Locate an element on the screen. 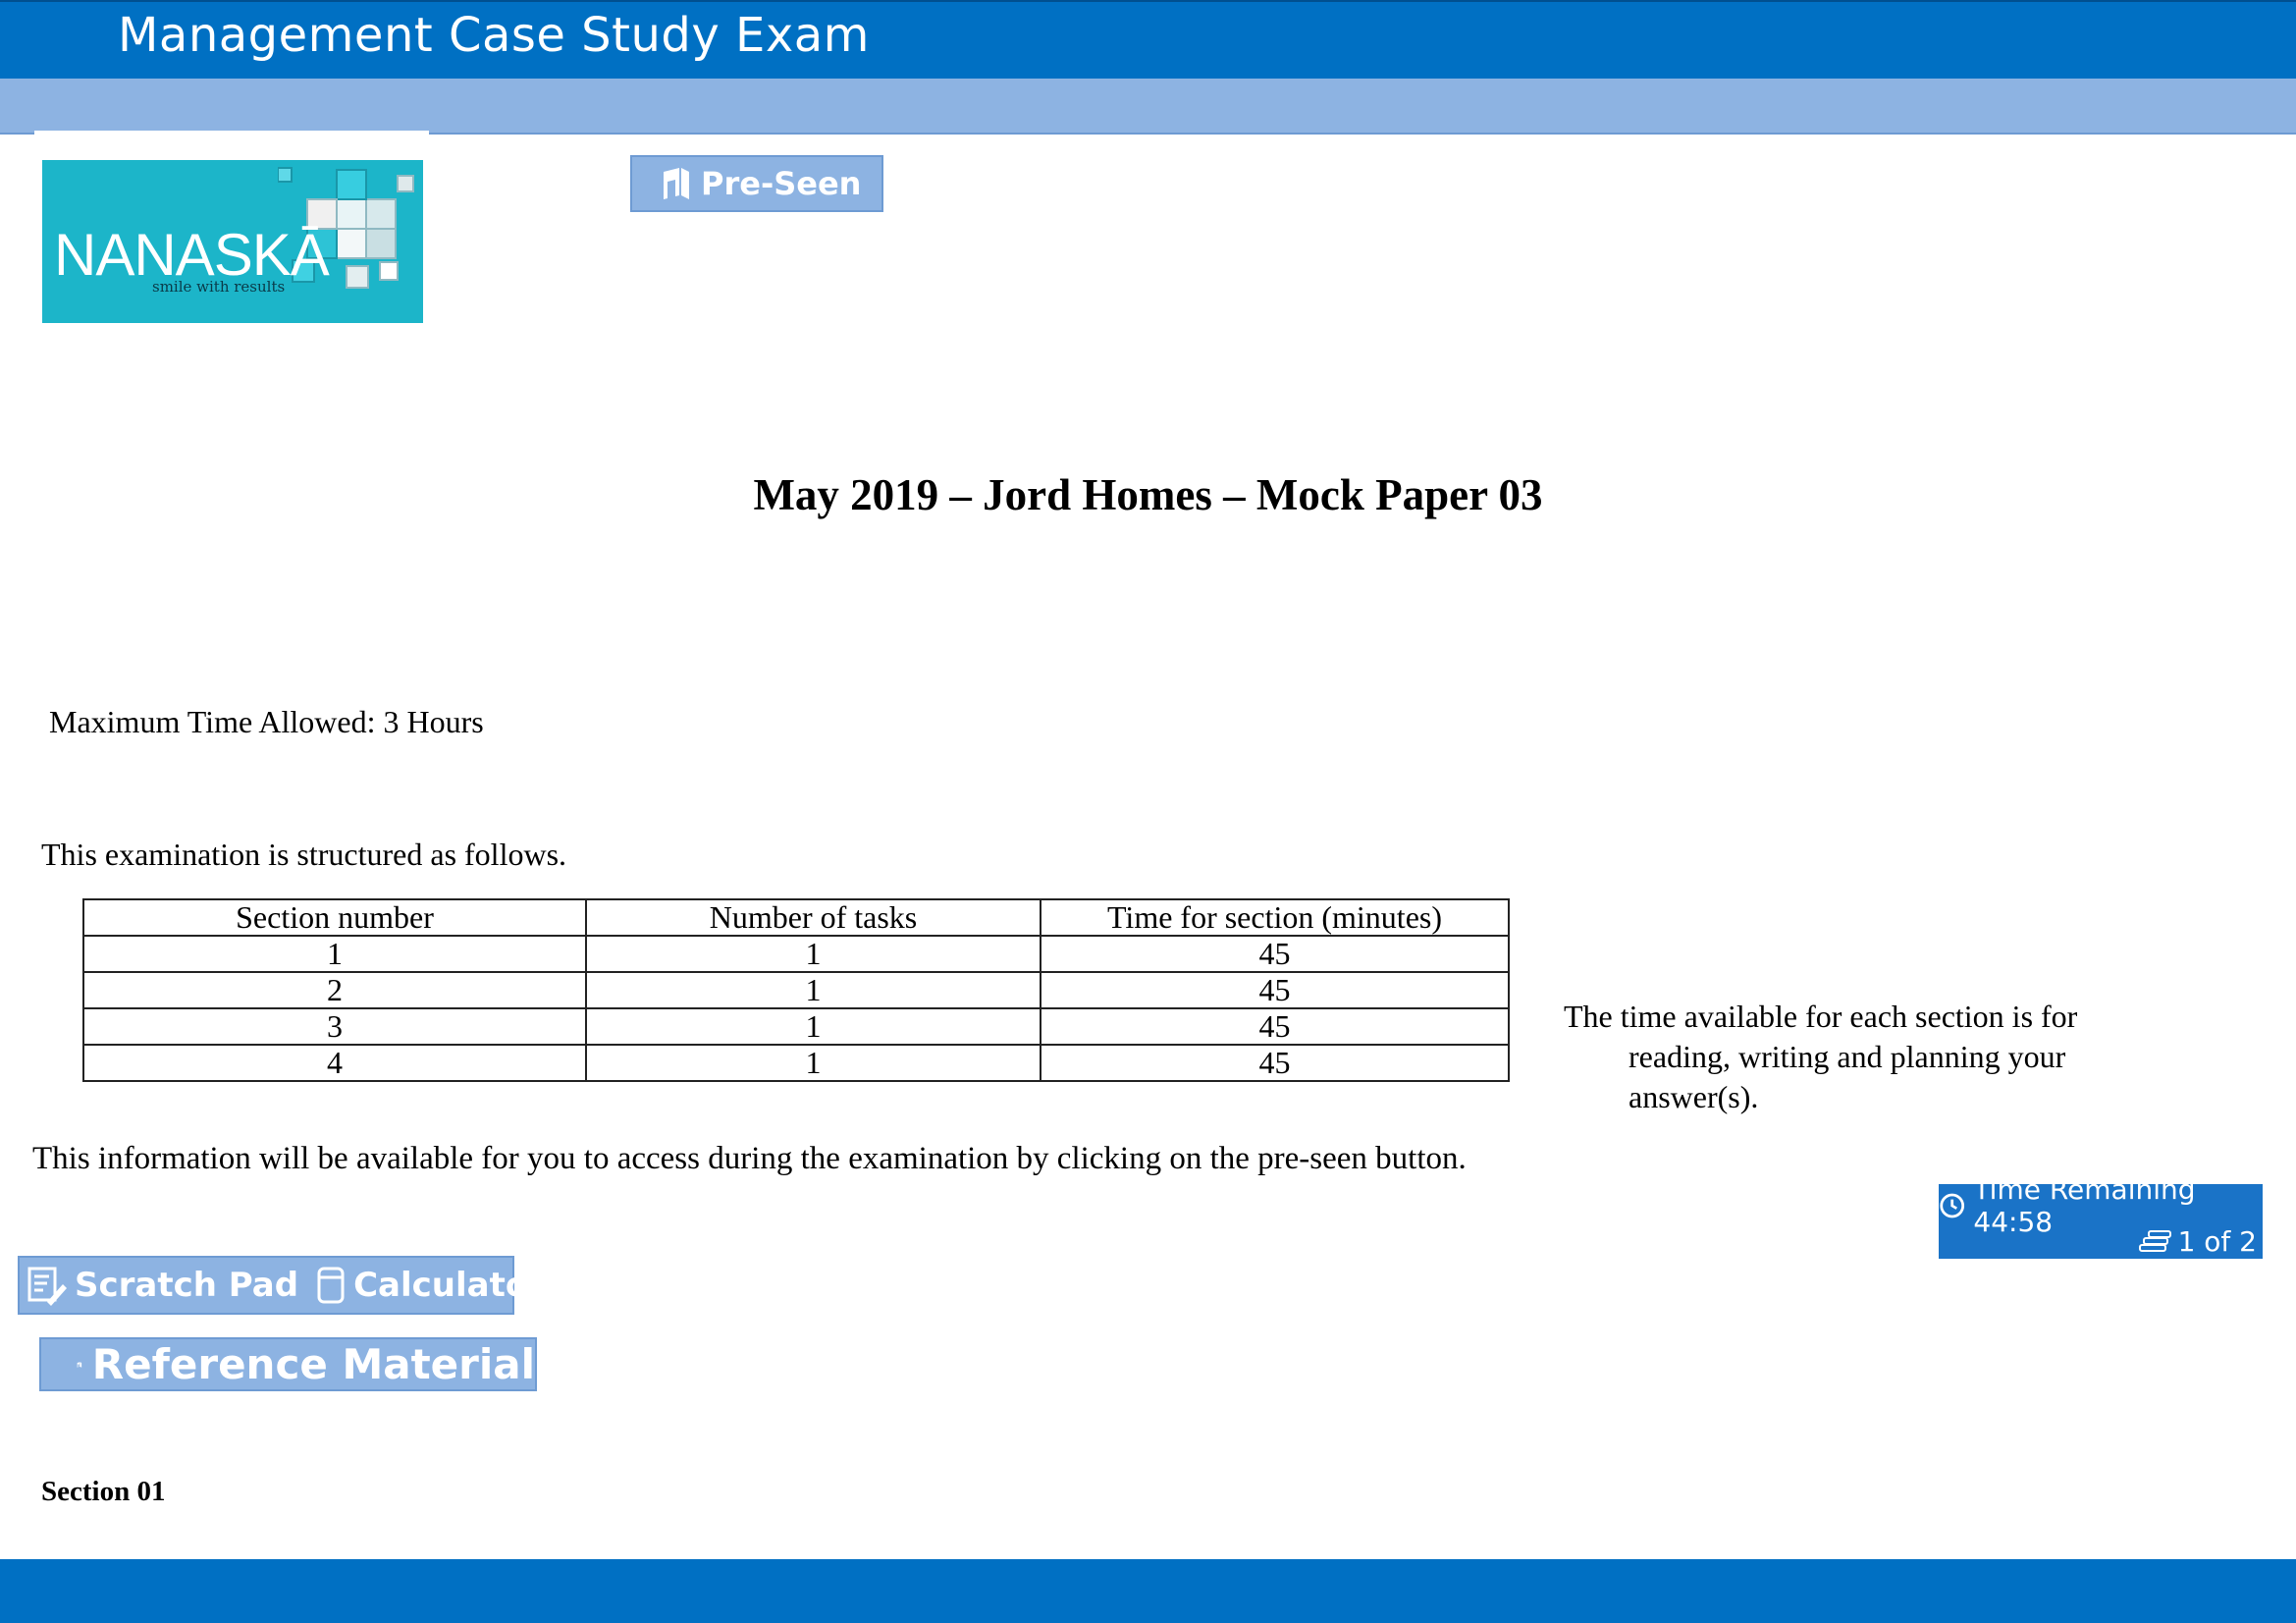  time-note-line: reading, writing and planning your is located at coordinates (1848, 1056).